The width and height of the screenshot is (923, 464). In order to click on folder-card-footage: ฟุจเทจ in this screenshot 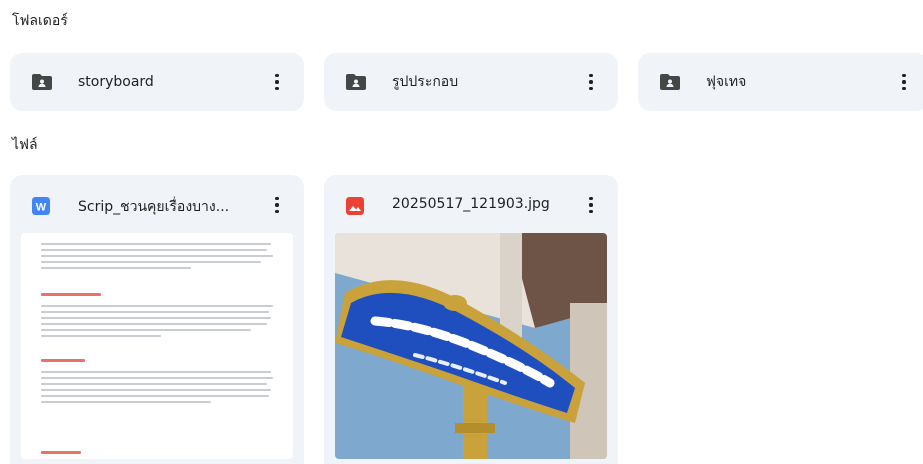, I will do `click(780, 82)`.